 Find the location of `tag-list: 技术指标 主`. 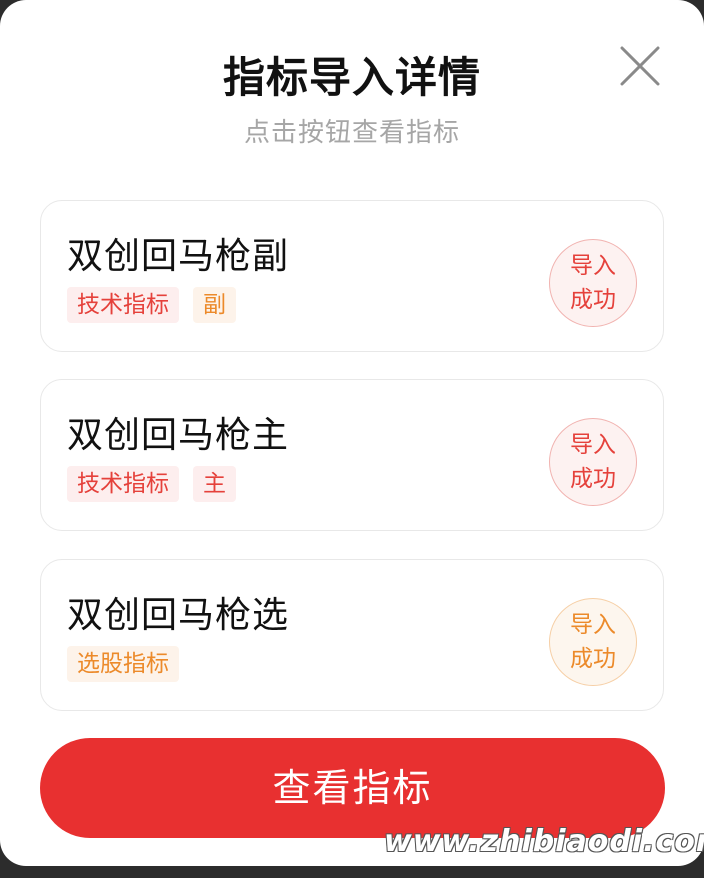

tag-list: 技术指标 主 is located at coordinates (151, 484).